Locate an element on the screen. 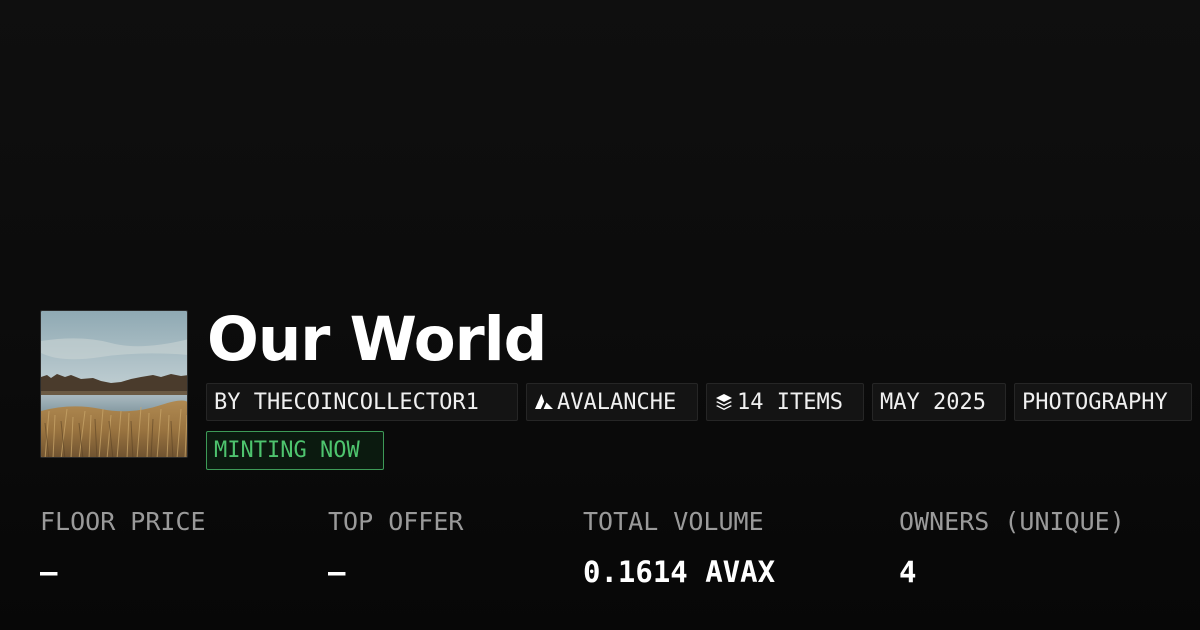 This screenshot has width=1200, height=630. minting-status-label: MINTING NOW is located at coordinates (287, 450).